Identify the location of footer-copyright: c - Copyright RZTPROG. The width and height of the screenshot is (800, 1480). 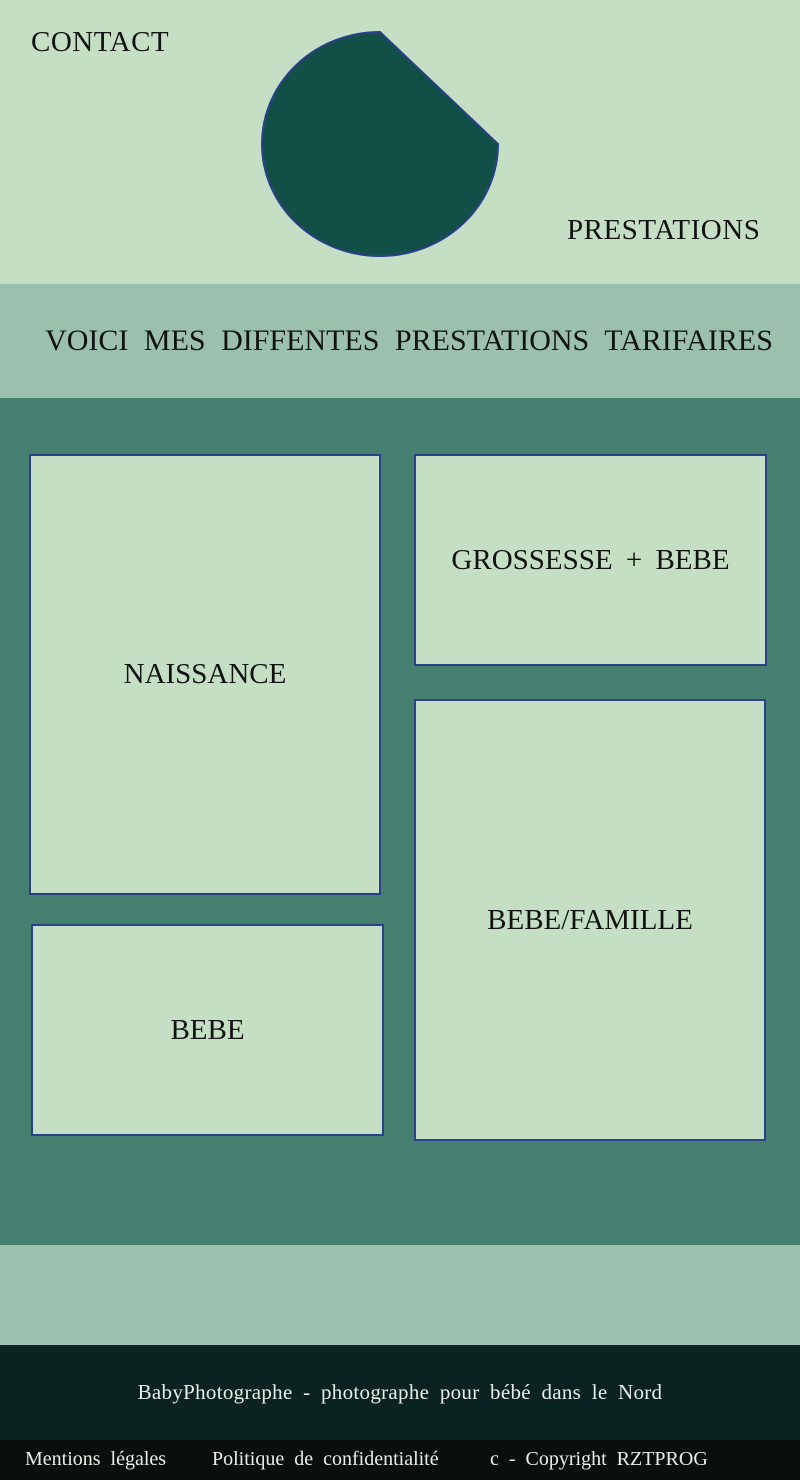
(599, 1459).